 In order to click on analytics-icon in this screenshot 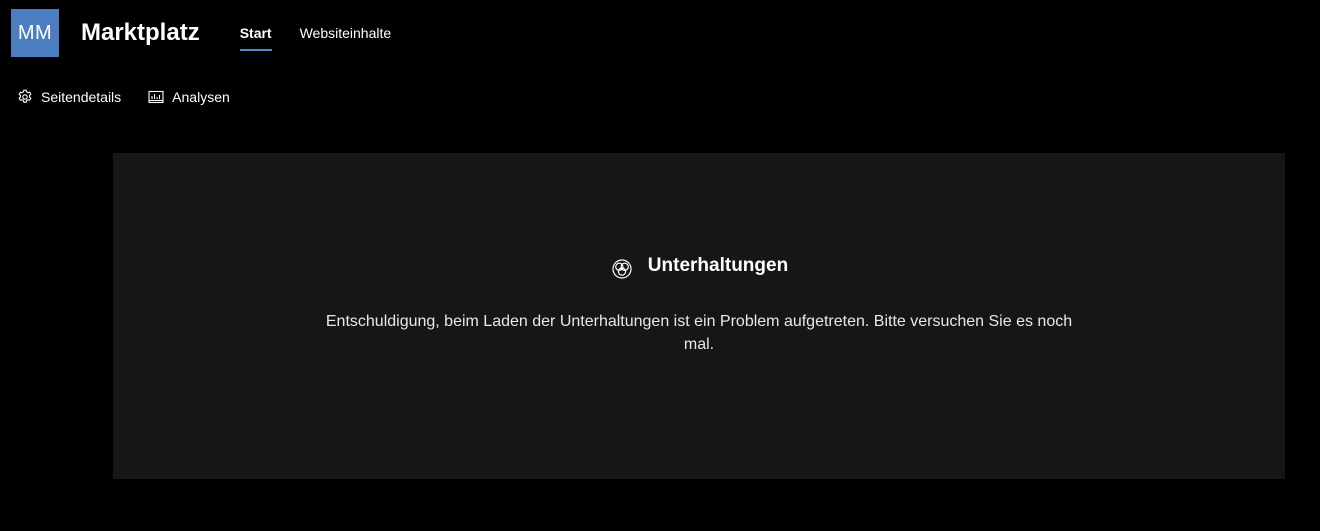, I will do `click(156, 97)`.